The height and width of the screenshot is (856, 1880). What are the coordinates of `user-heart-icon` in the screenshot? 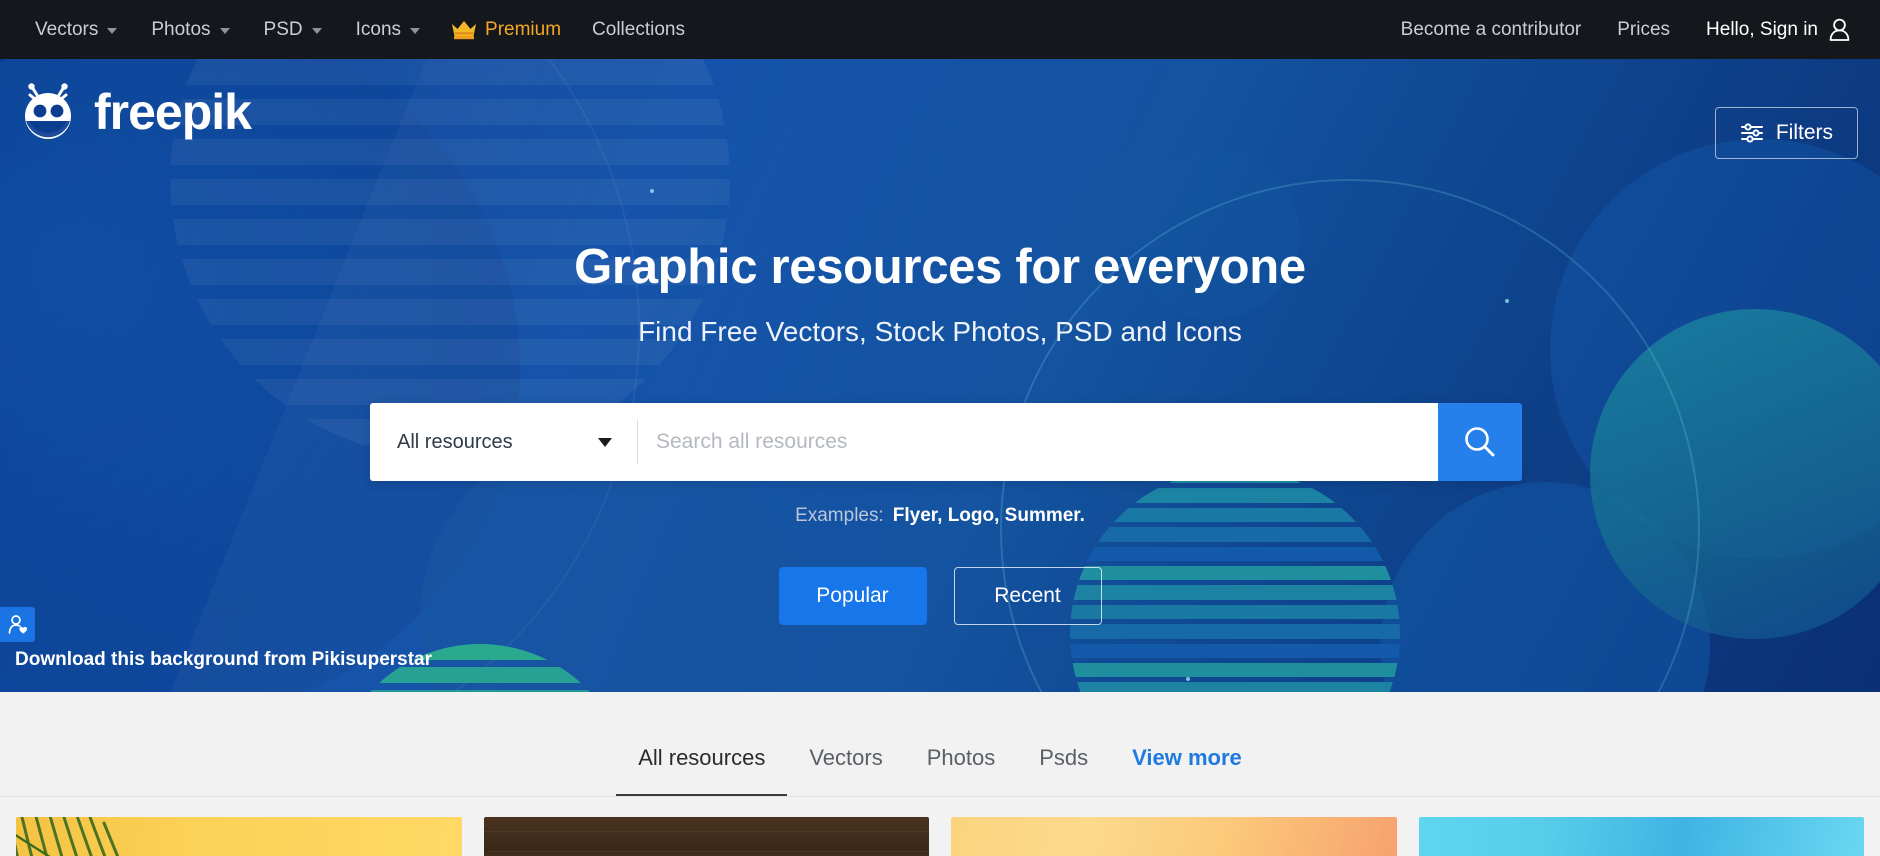 It's located at (17, 624).